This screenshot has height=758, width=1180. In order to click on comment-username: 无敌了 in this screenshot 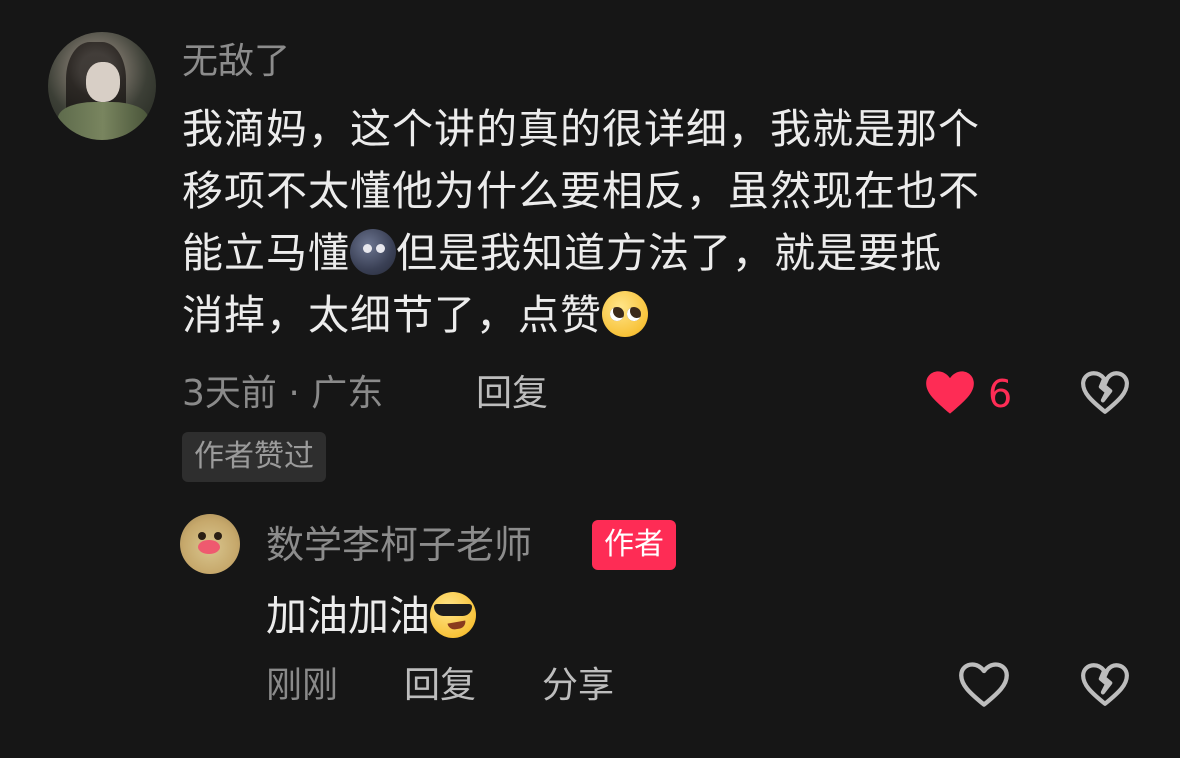, I will do `click(236, 62)`.